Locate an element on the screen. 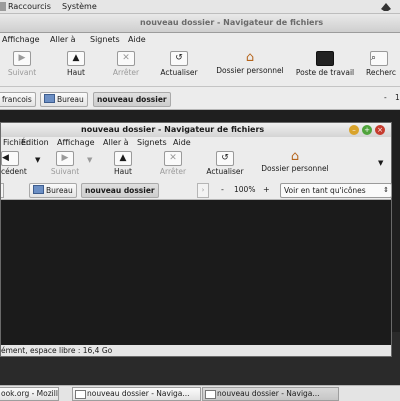 The height and width of the screenshot is (401, 400). top-panel: Raccourcis Système is located at coordinates (200, 7).